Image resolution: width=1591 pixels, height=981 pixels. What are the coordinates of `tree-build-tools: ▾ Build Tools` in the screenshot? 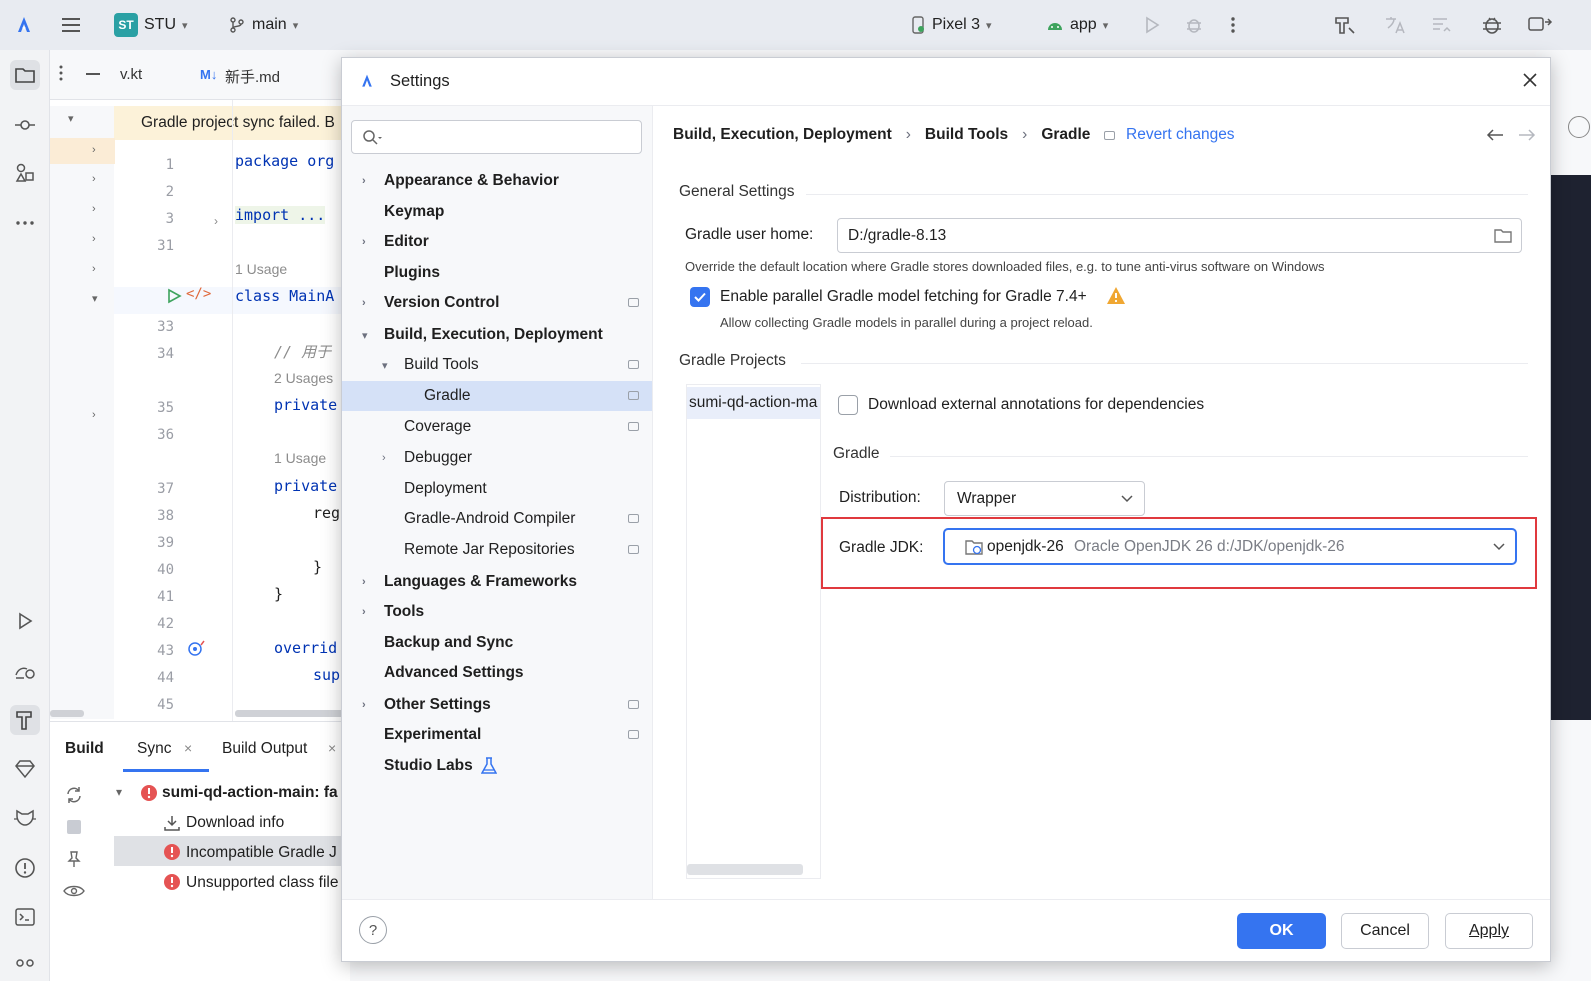 It's located at (497, 365).